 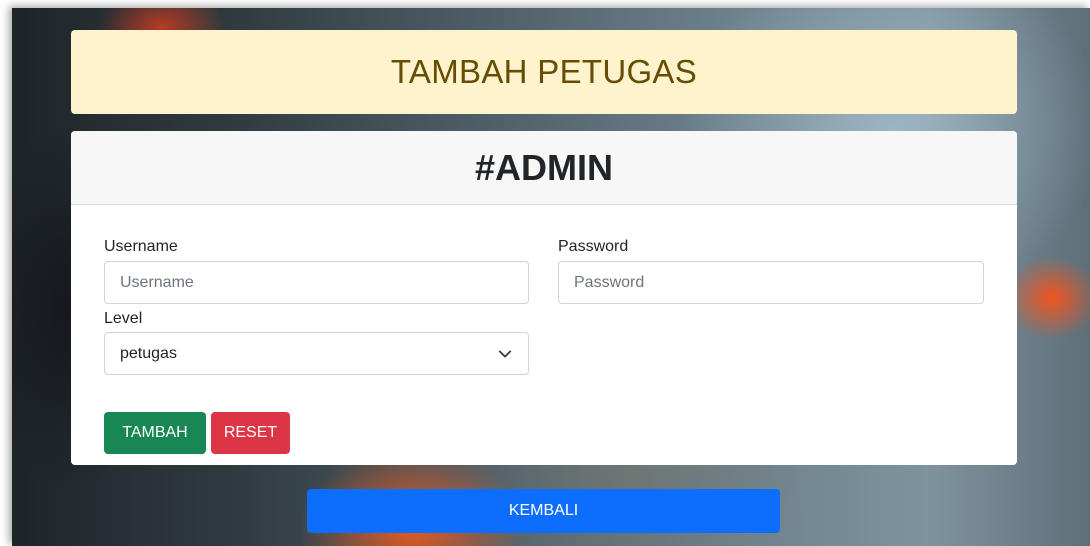 I want to click on reset-button: RESET, so click(x=250, y=433).